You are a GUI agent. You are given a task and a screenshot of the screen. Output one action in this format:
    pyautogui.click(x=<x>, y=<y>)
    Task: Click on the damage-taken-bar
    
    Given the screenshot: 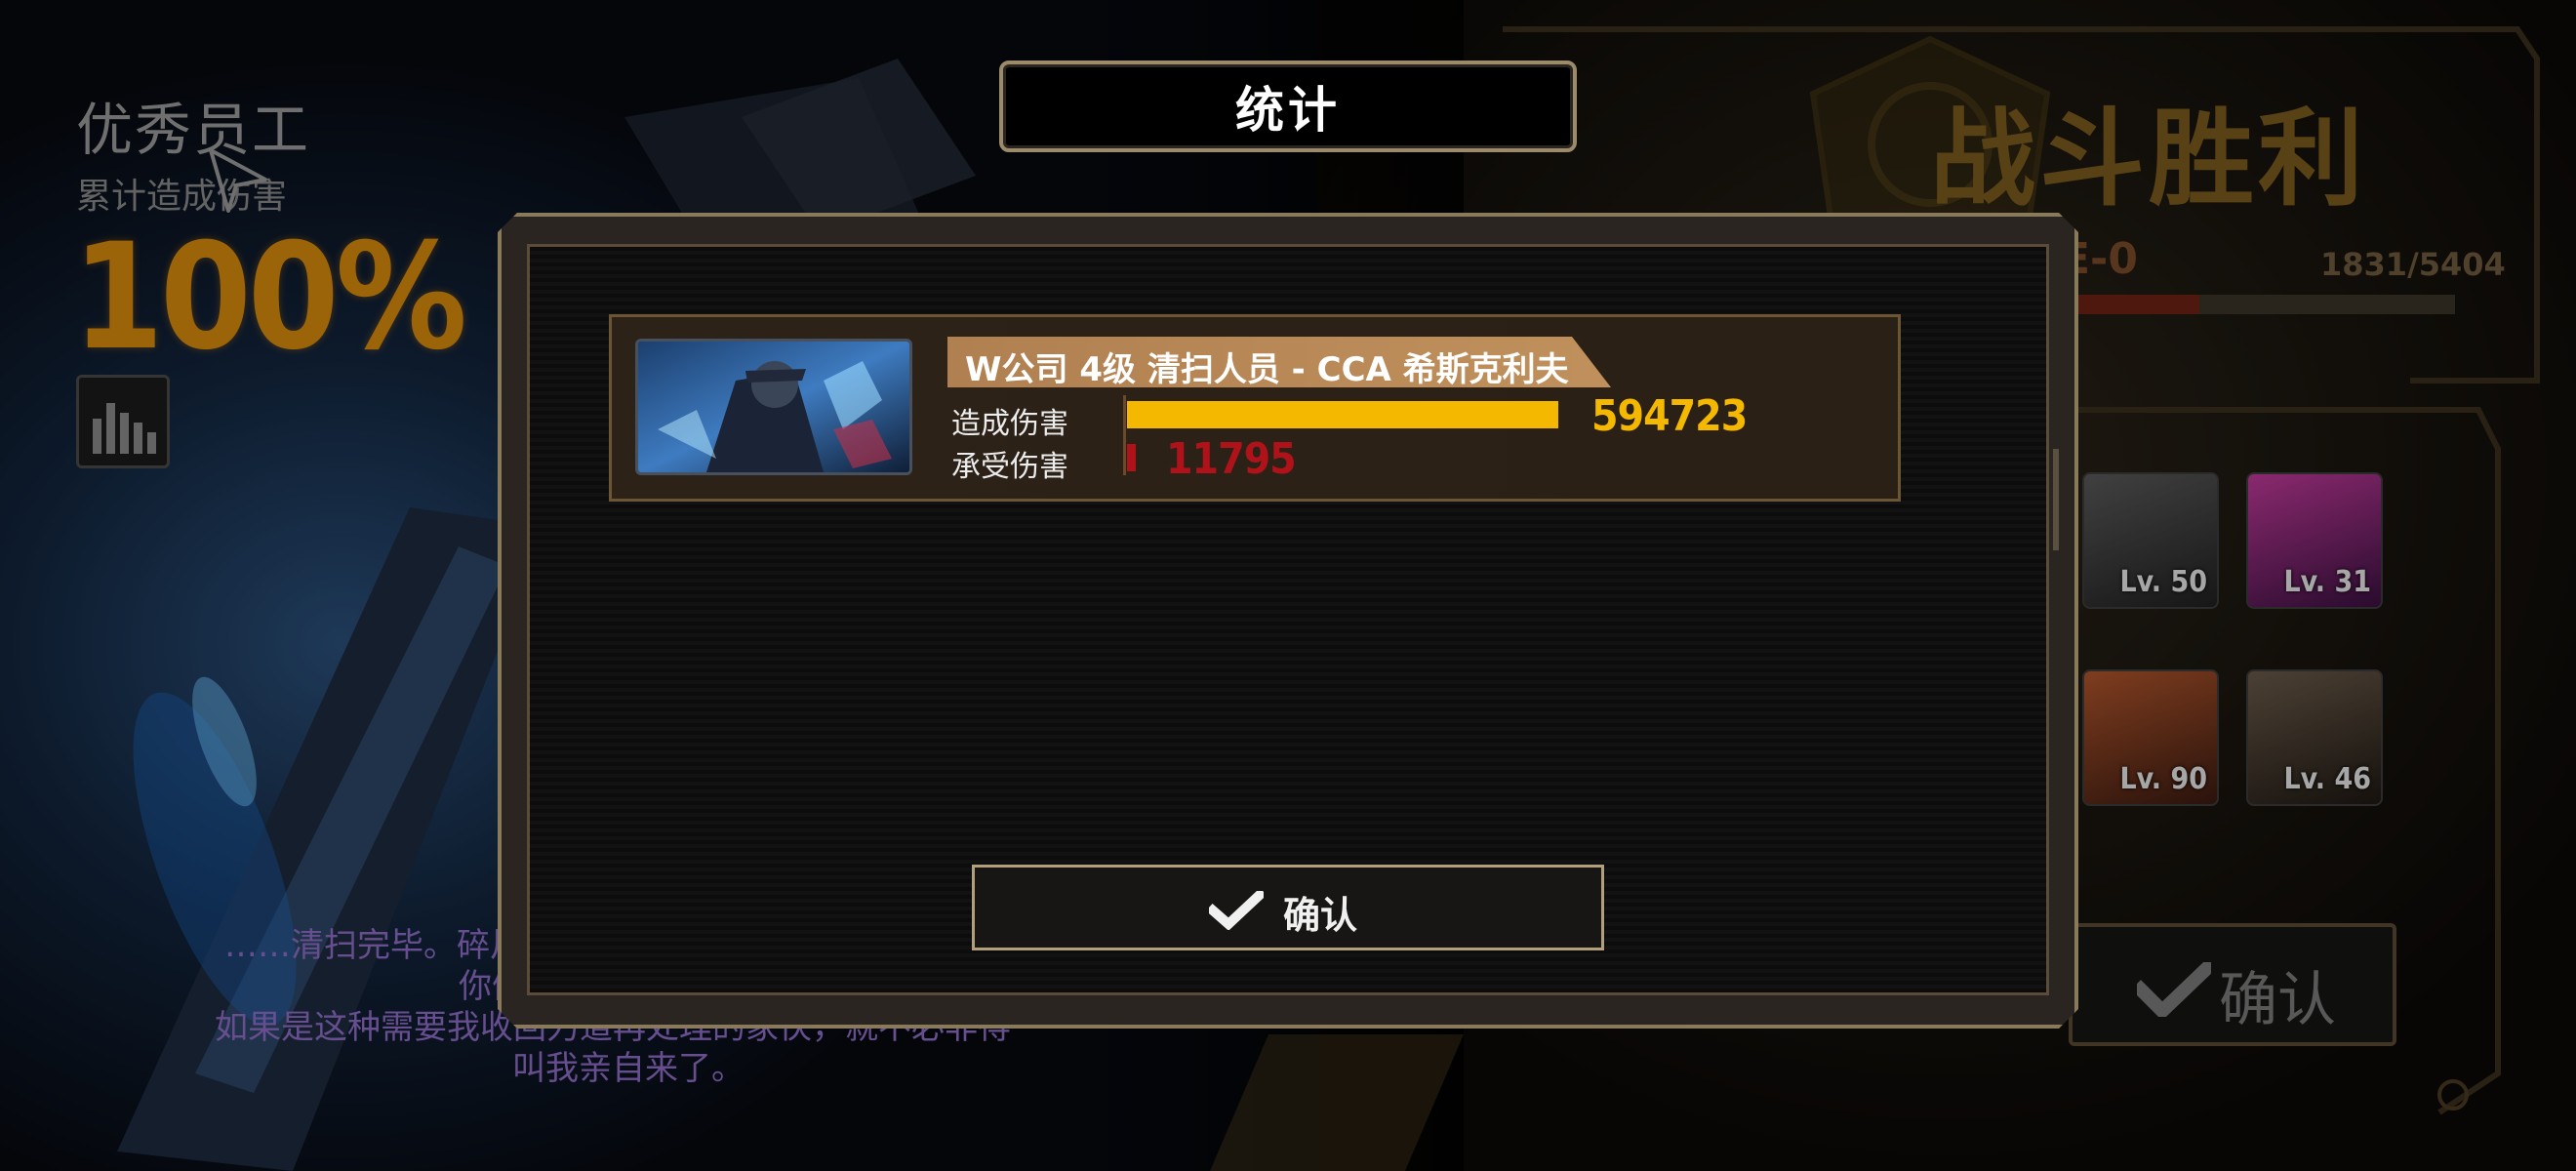 What is the action you would take?
    pyautogui.click(x=1131, y=457)
    